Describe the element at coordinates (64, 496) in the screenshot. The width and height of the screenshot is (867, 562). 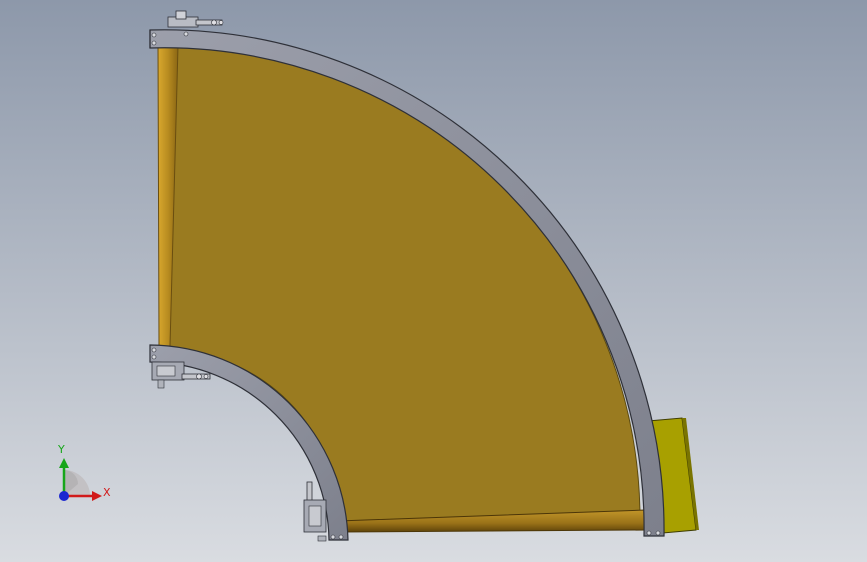
I see `triad-z-axis` at that location.